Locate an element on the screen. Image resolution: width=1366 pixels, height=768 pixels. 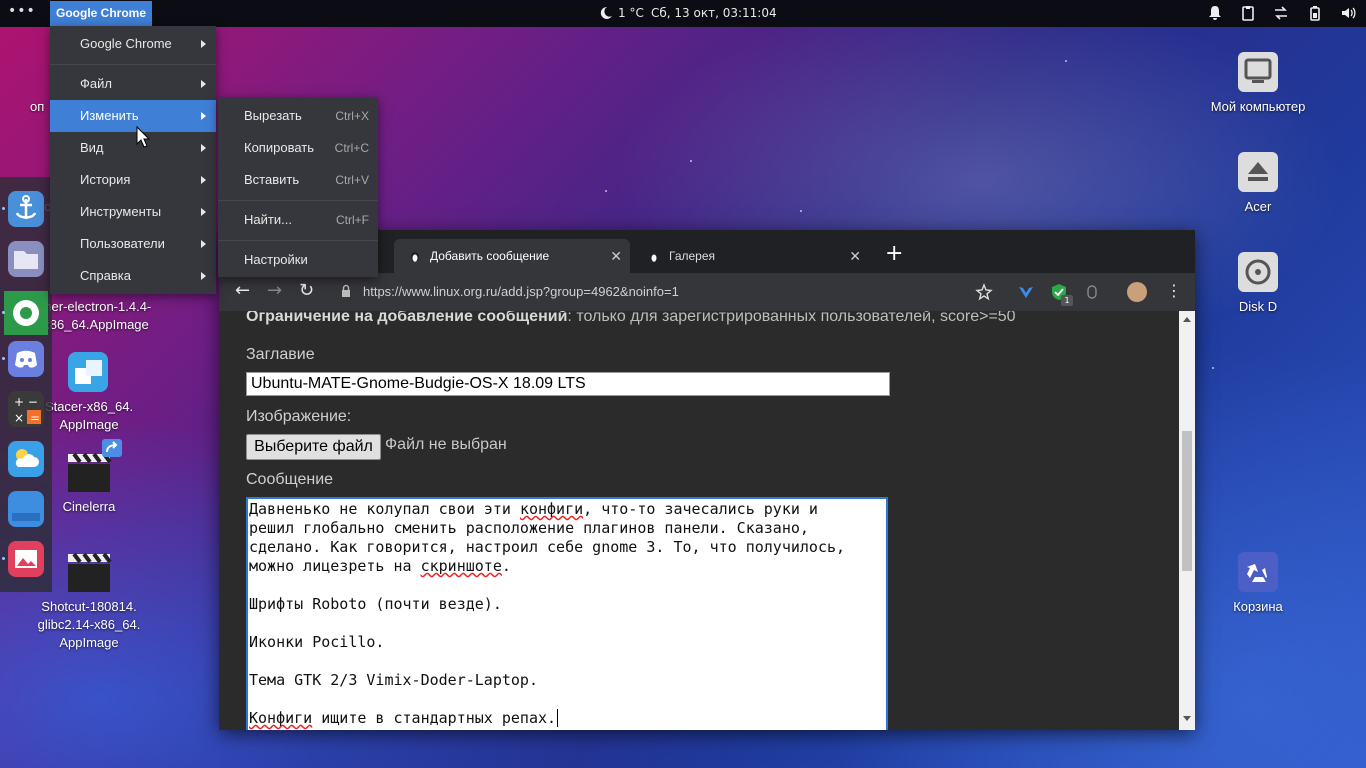
menu-separator is located at coordinates (298, 240).